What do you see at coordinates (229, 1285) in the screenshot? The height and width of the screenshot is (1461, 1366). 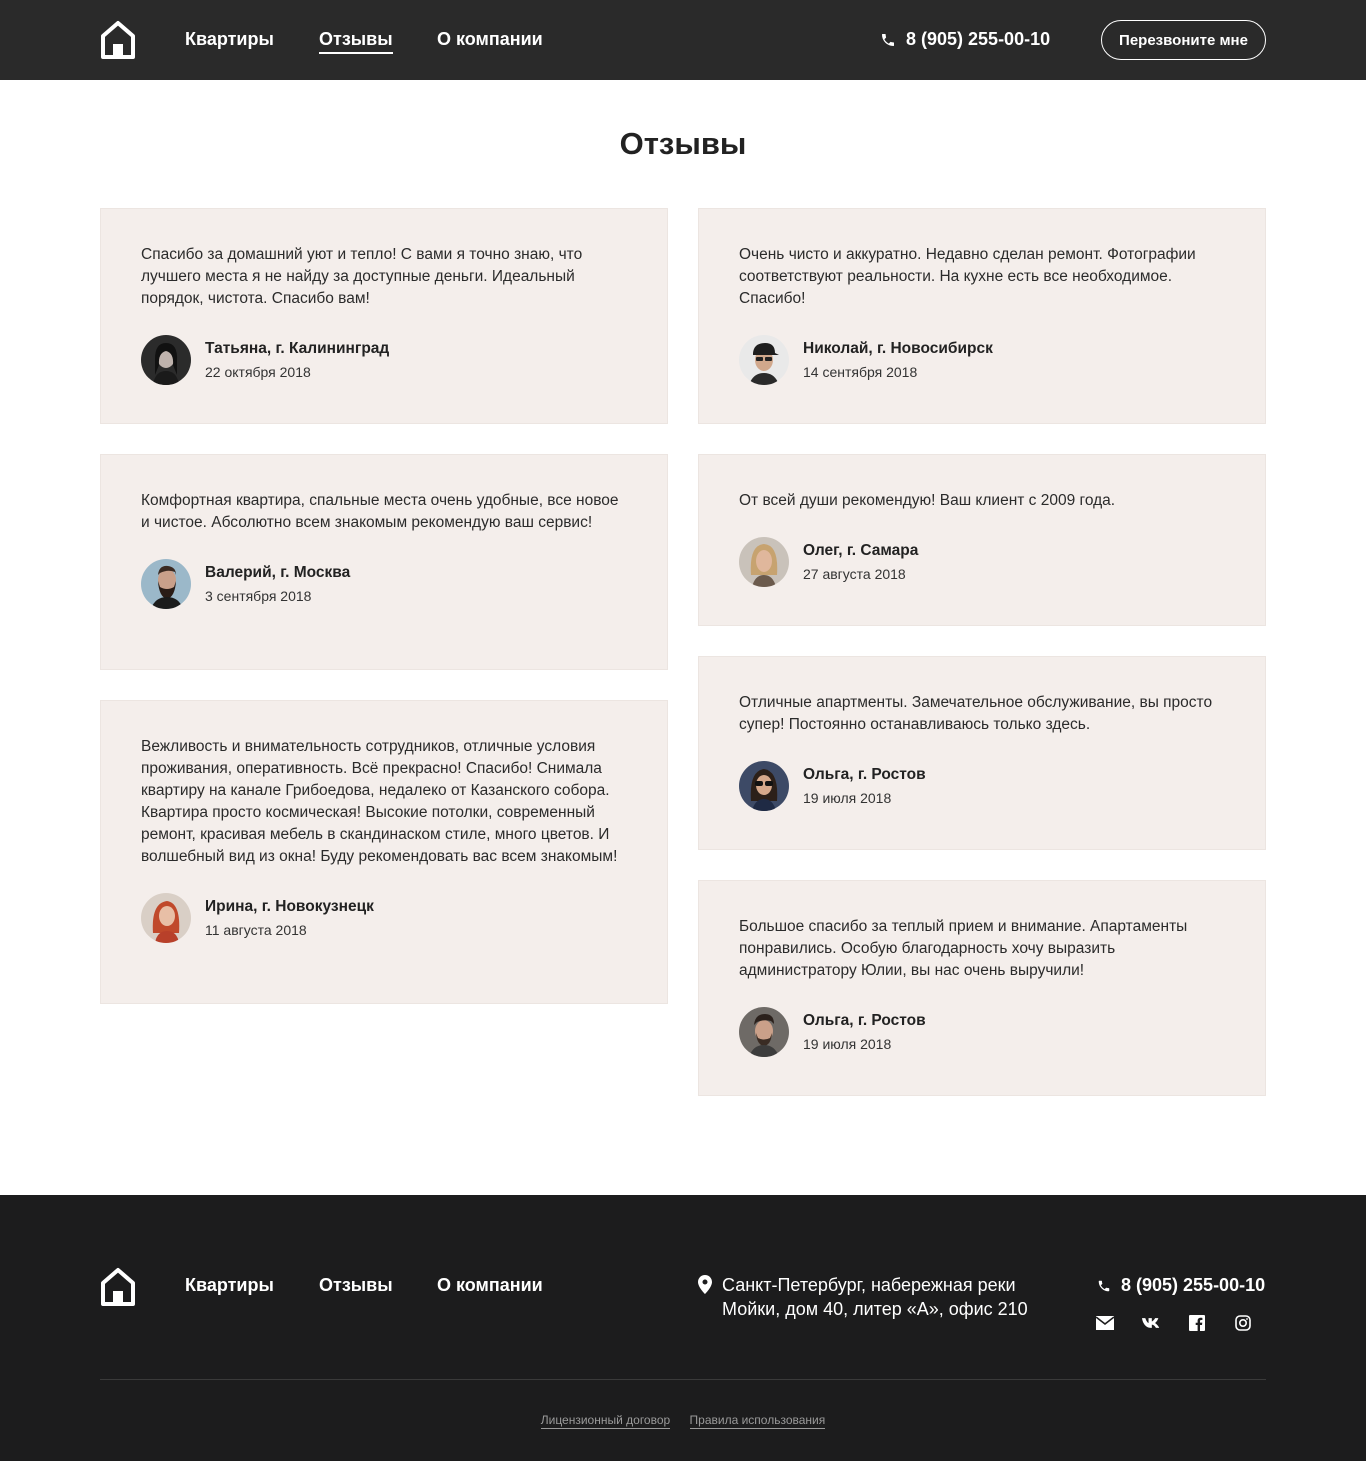 I see `footer-nav-item-apartments: Квартиры` at bounding box center [229, 1285].